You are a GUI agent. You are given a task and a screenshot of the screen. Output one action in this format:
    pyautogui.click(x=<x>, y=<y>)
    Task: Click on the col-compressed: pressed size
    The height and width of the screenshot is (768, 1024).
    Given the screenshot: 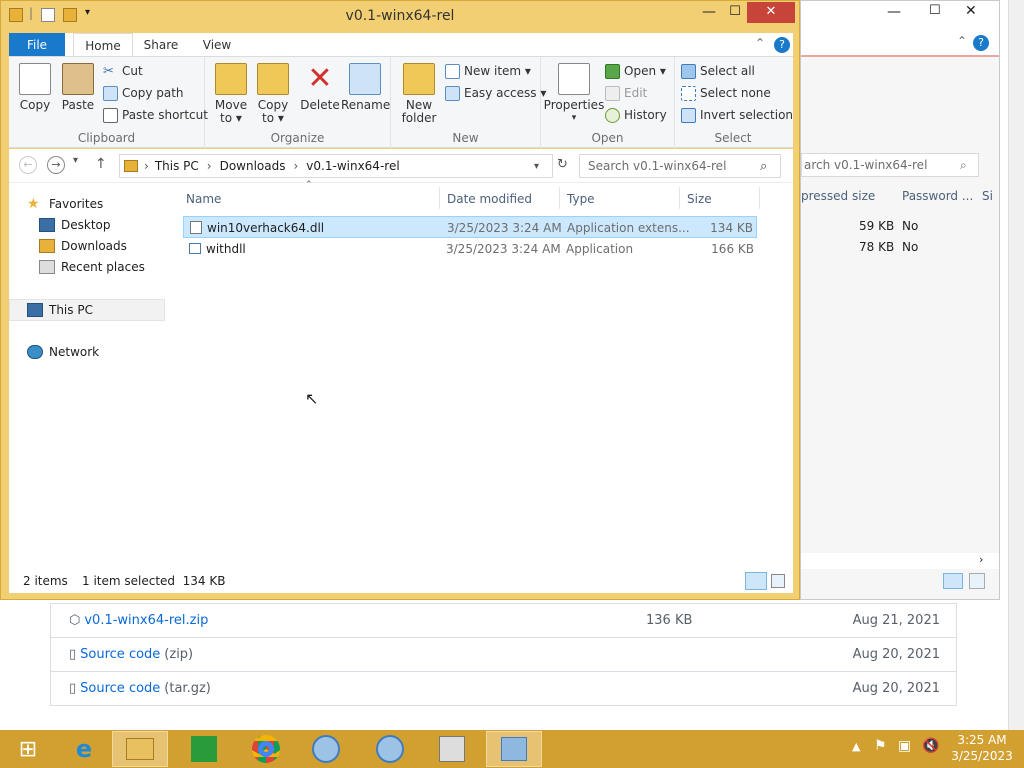 What is the action you would take?
    pyautogui.click(x=838, y=196)
    